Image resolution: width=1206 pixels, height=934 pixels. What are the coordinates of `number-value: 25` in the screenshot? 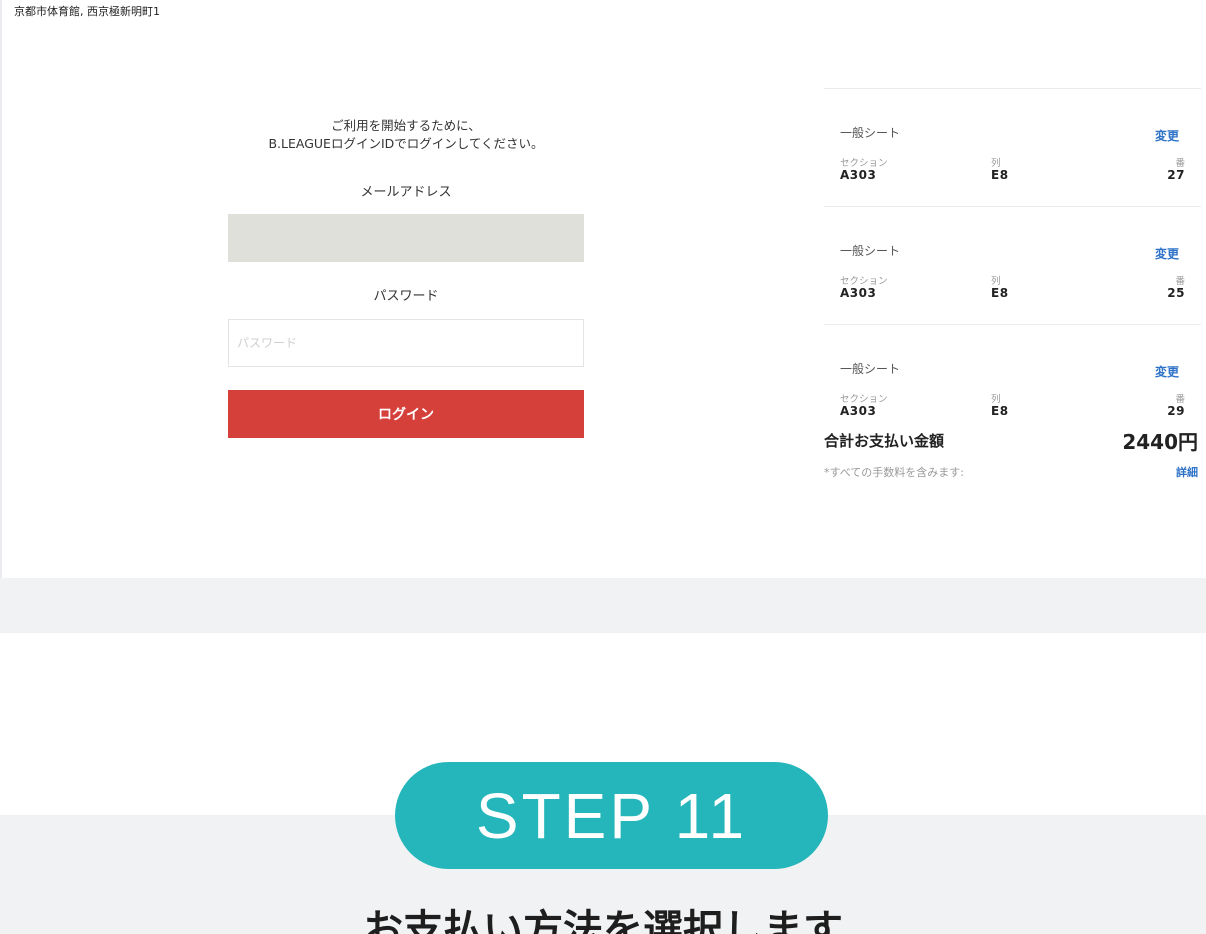 It's located at (1176, 293).